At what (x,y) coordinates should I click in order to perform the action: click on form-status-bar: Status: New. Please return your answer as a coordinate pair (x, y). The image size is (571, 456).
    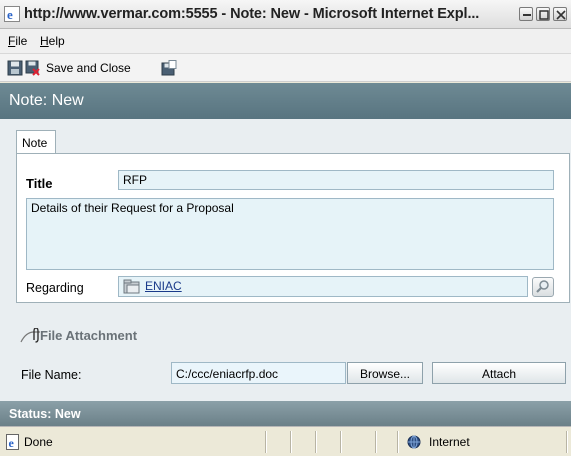
    Looking at the image, I should click on (285, 413).